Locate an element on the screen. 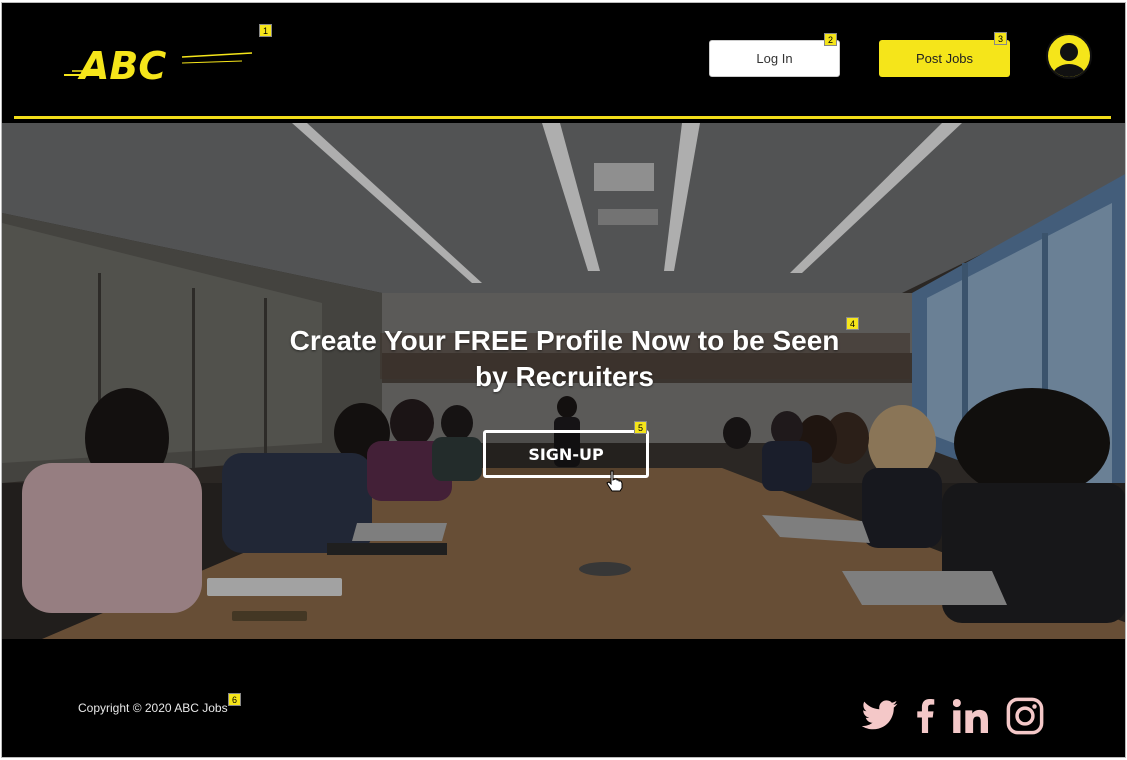 The width and height of the screenshot is (1127, 760). copyright-text: Copyright © 2020 ABC Jobs is located at coordinates (153, 708).